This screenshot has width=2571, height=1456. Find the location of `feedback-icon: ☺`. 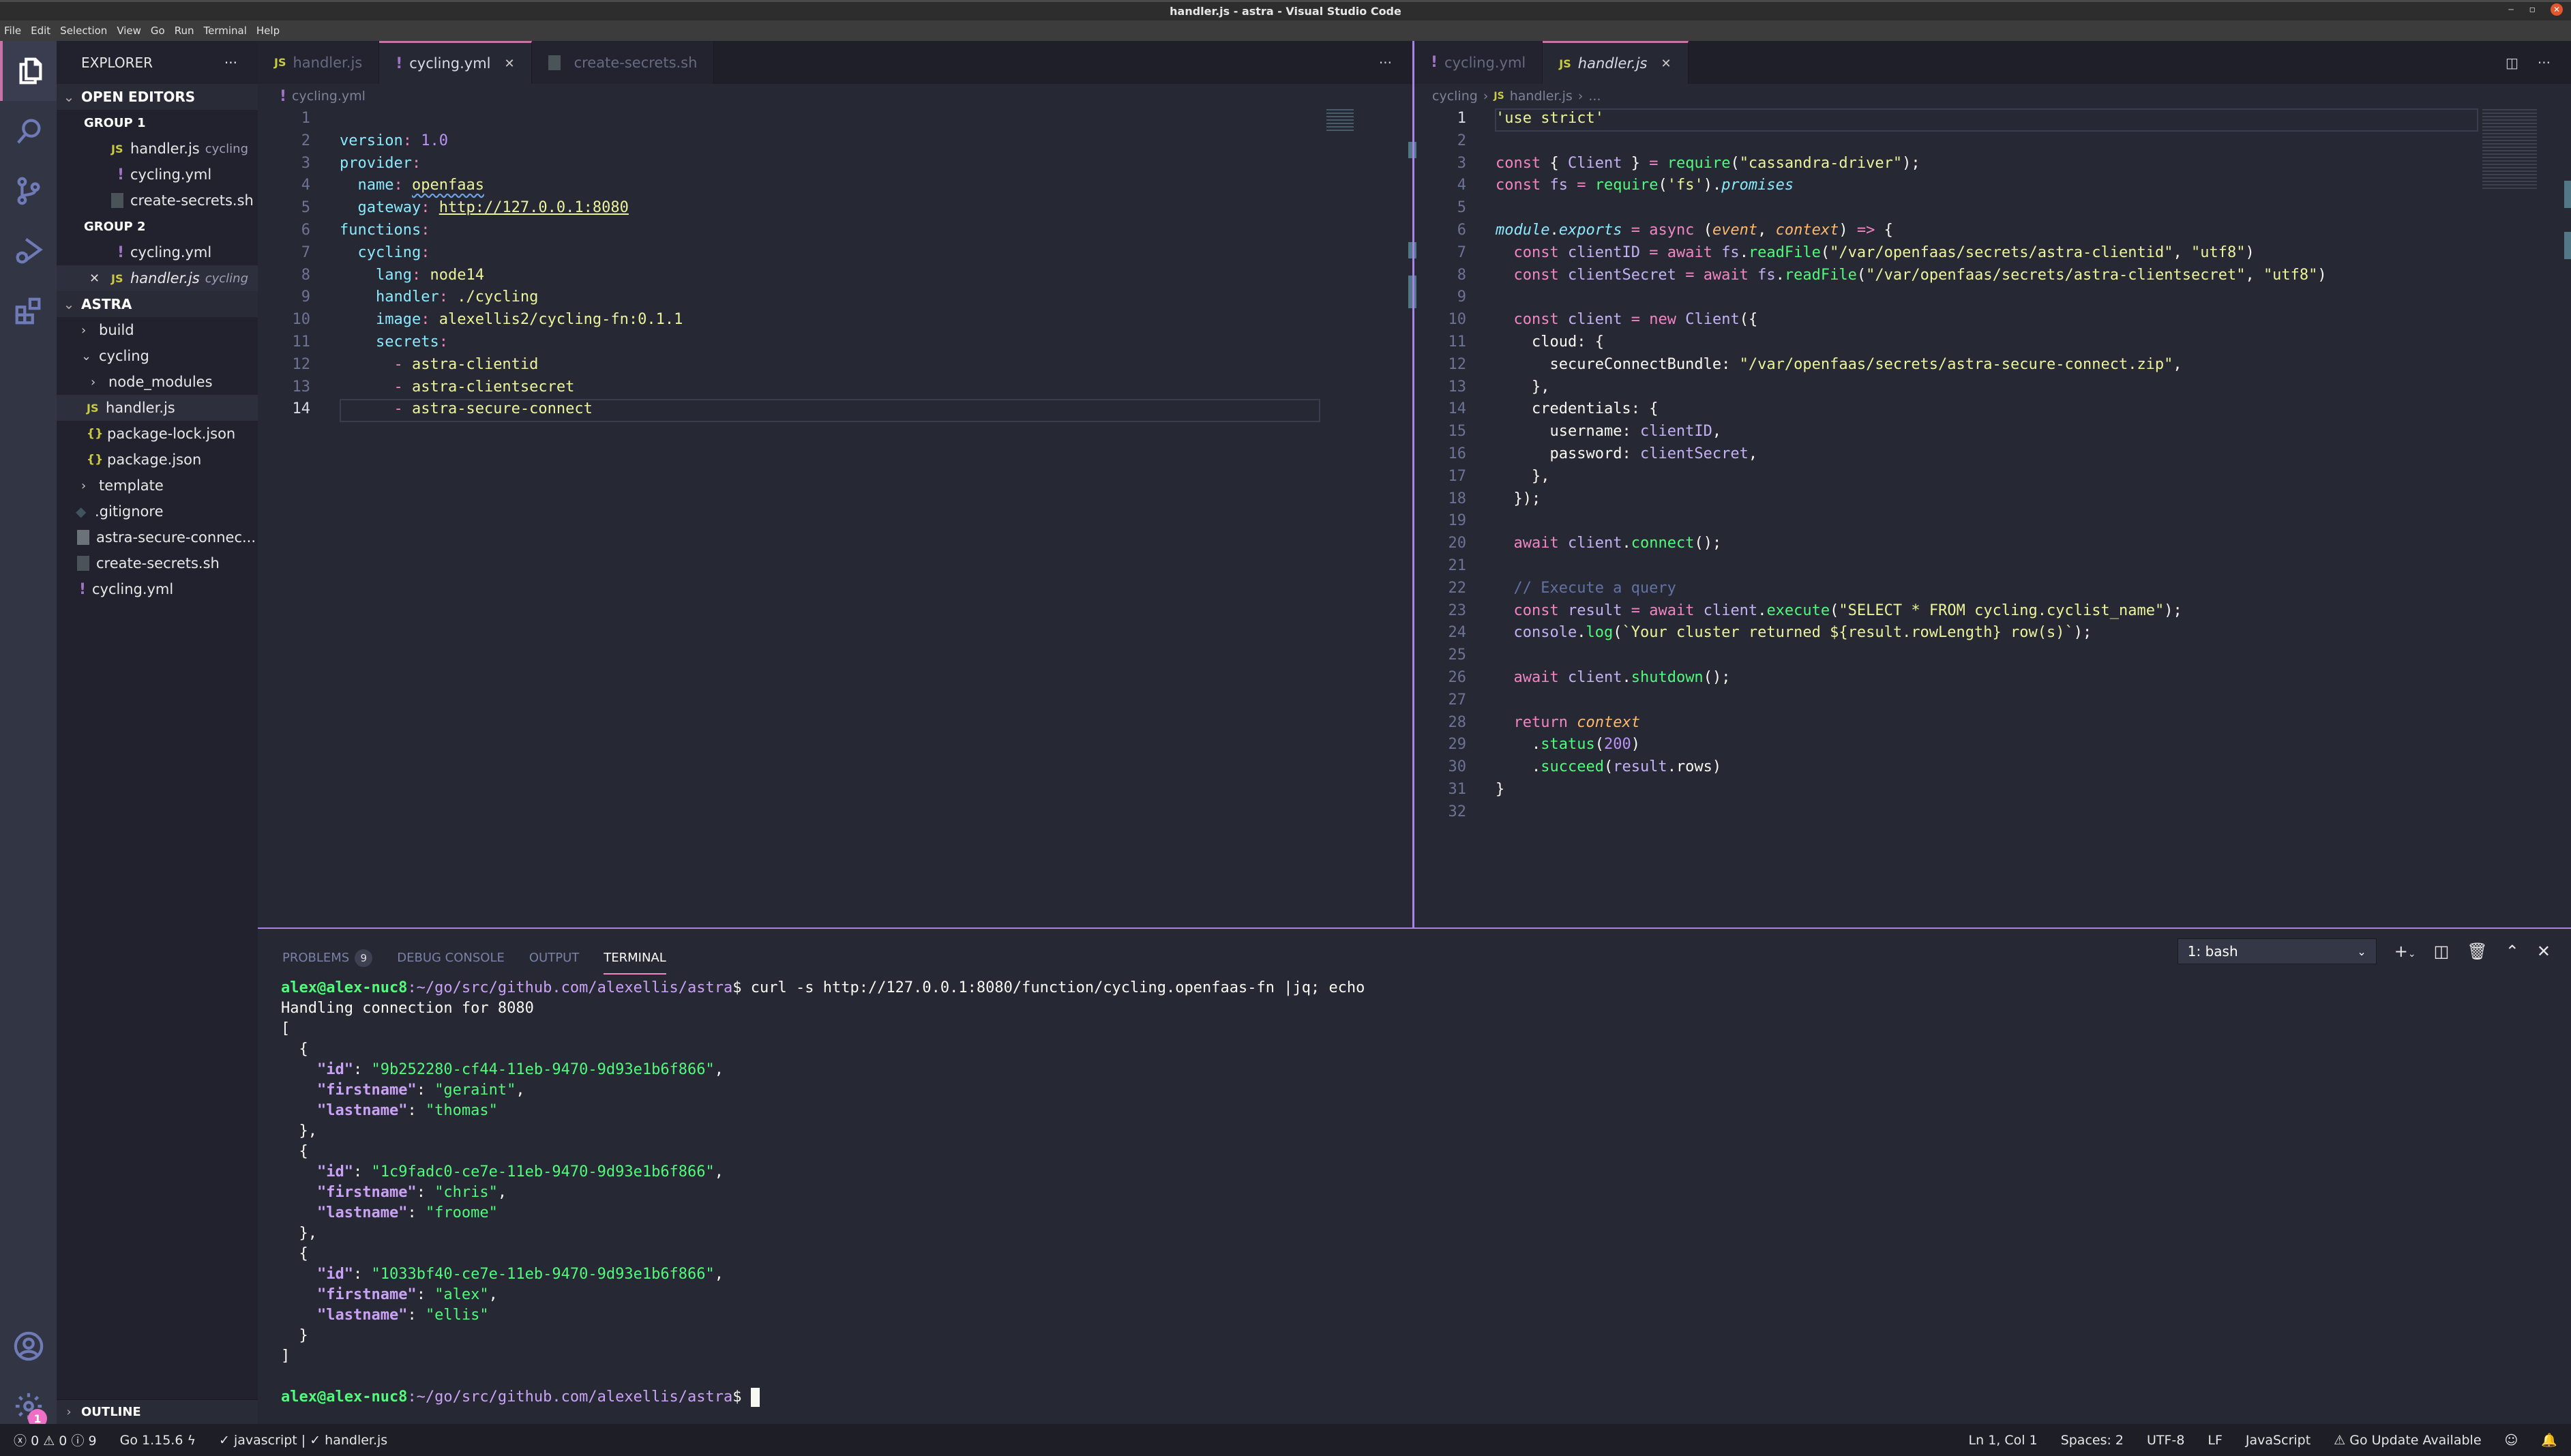

feedback-icon: ☺ is located at coordinates (2511, 1440).